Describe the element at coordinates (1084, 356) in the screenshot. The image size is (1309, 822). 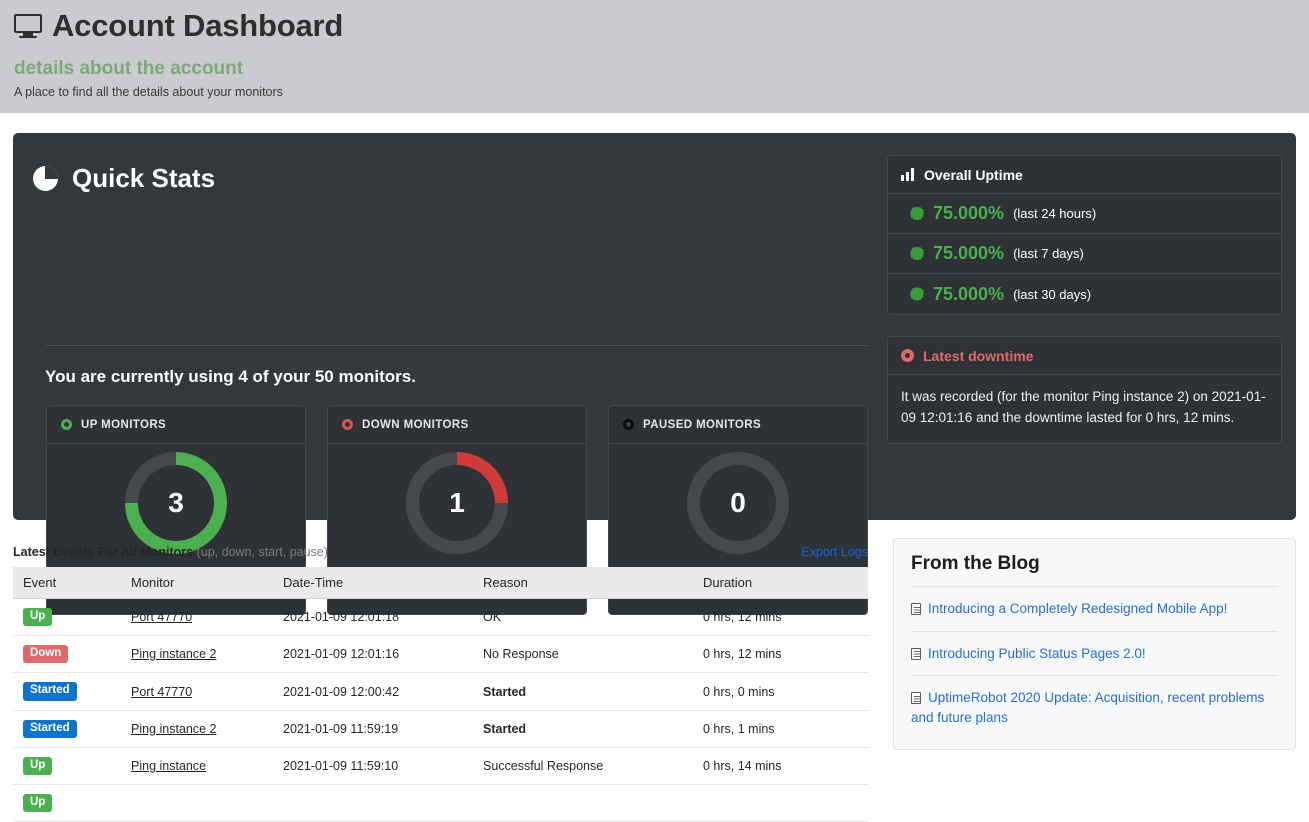
I see `latest-downtime-header: Latest downtime` at that location.